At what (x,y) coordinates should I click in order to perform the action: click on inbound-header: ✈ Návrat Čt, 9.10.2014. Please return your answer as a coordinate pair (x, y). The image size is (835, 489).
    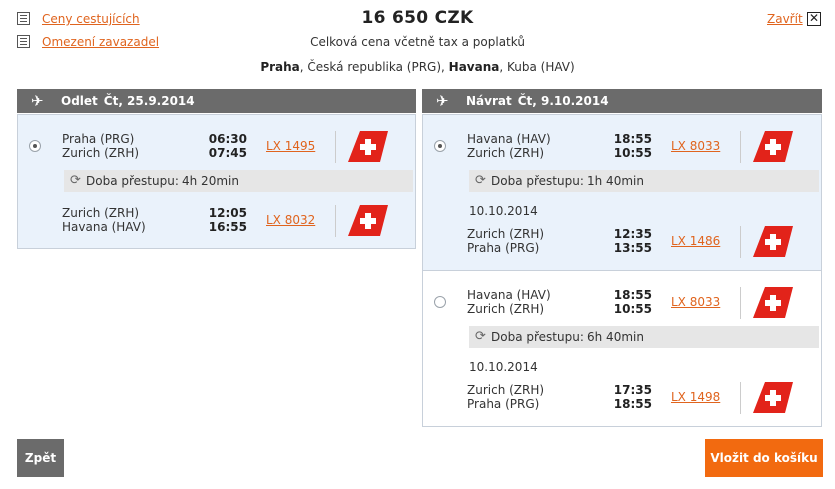
    Looking at the image, I should click on (622, 101).